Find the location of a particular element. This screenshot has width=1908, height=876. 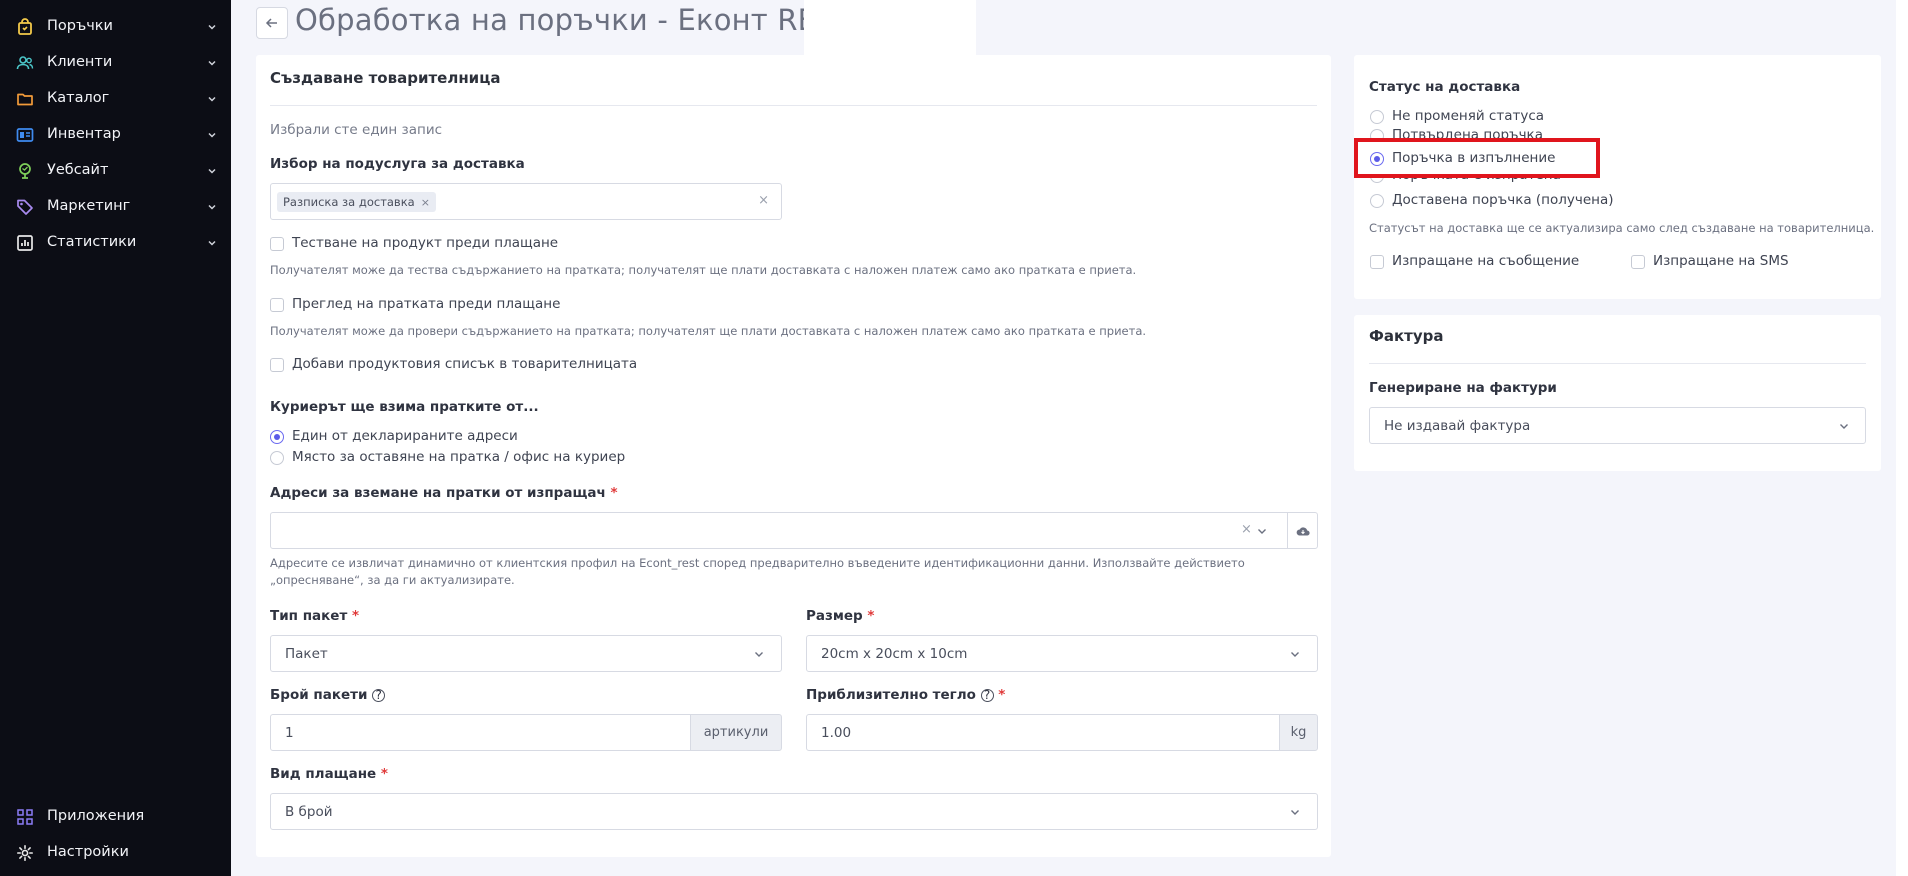

delivery-status-title: Статус на доставка is located at coordinates (1445, 87).